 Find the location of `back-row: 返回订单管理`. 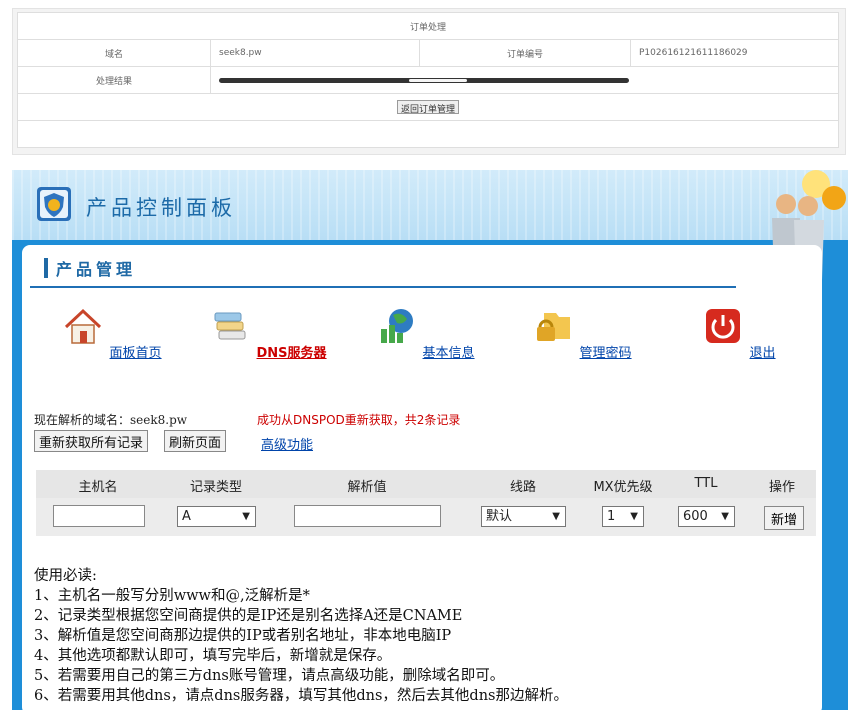

back-row: 返回订单管理 is located at coordinates (428, 107).